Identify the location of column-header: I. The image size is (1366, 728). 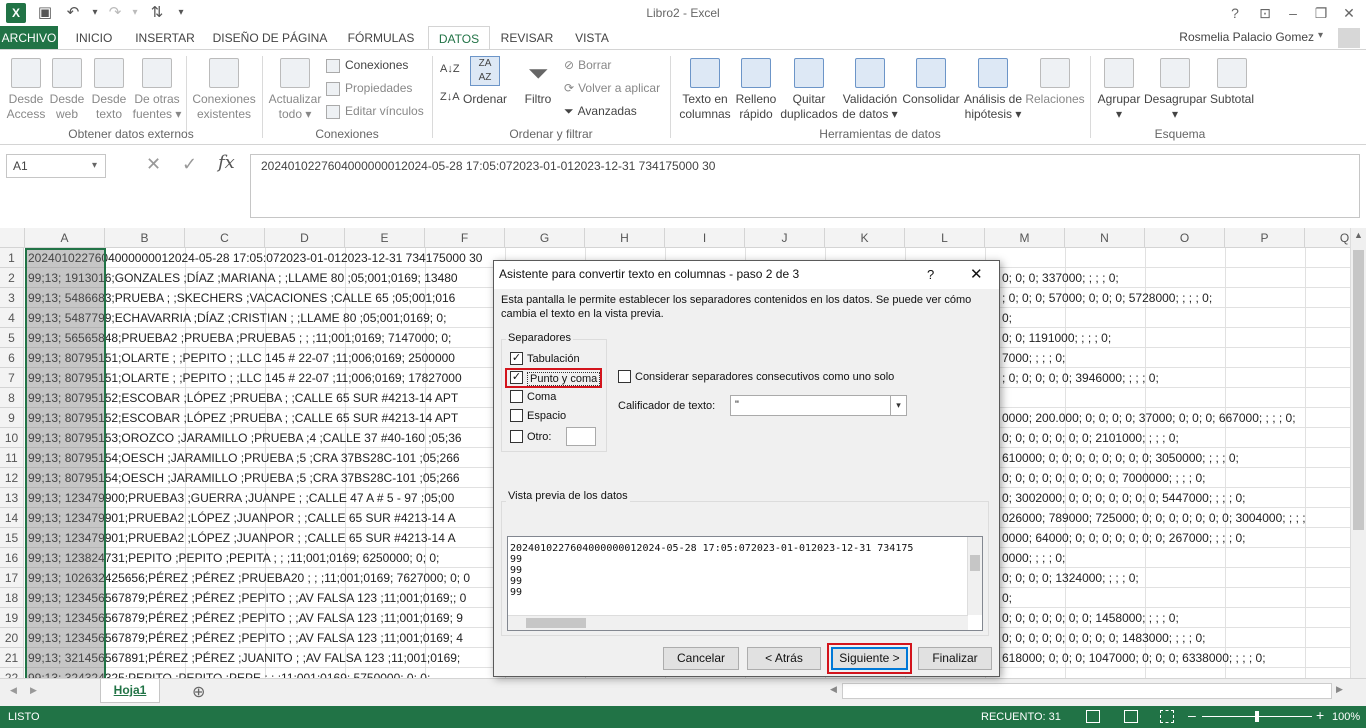
(705, 238).